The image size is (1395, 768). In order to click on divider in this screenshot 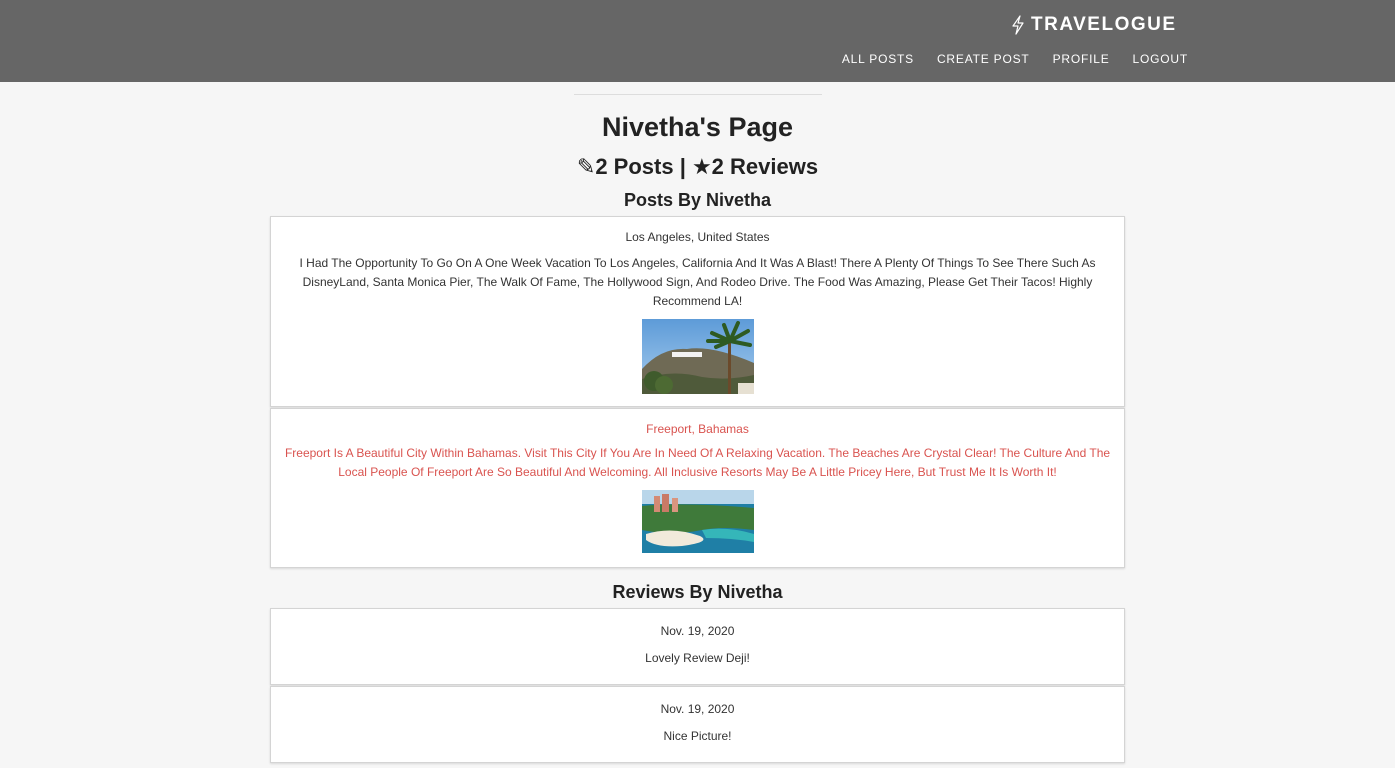, I will do `click(697, 94)`.